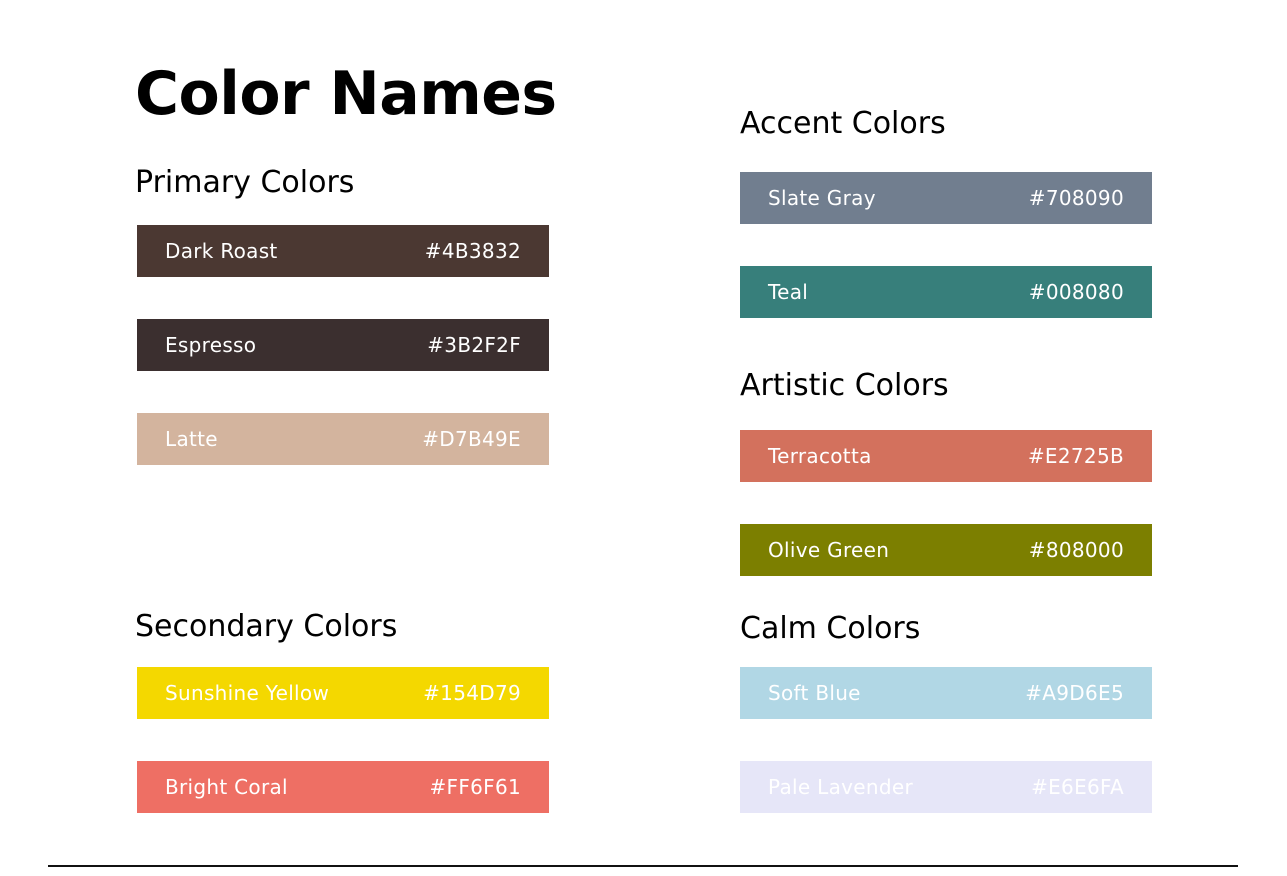 This screenshot has width=1287, height=876. I want to click on swatch-hex-code: #D7B49E, so click(471, 439).